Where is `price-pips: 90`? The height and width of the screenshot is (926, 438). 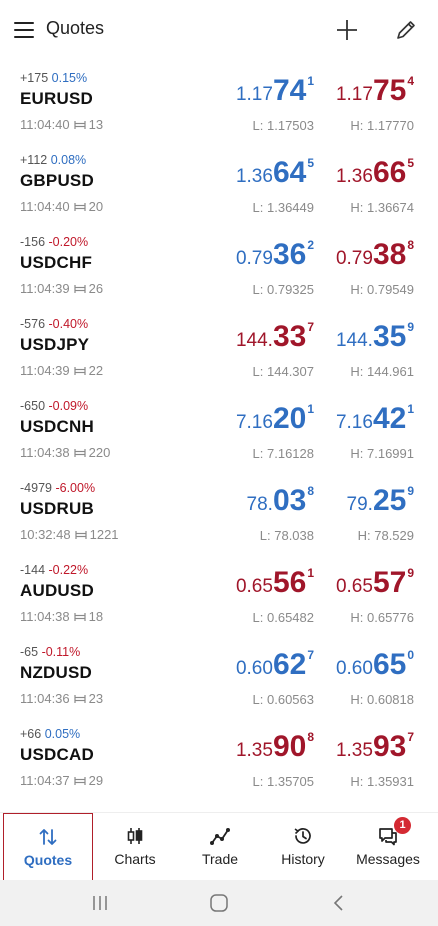
price-pips: 90 is located at coordinates (289, 746).